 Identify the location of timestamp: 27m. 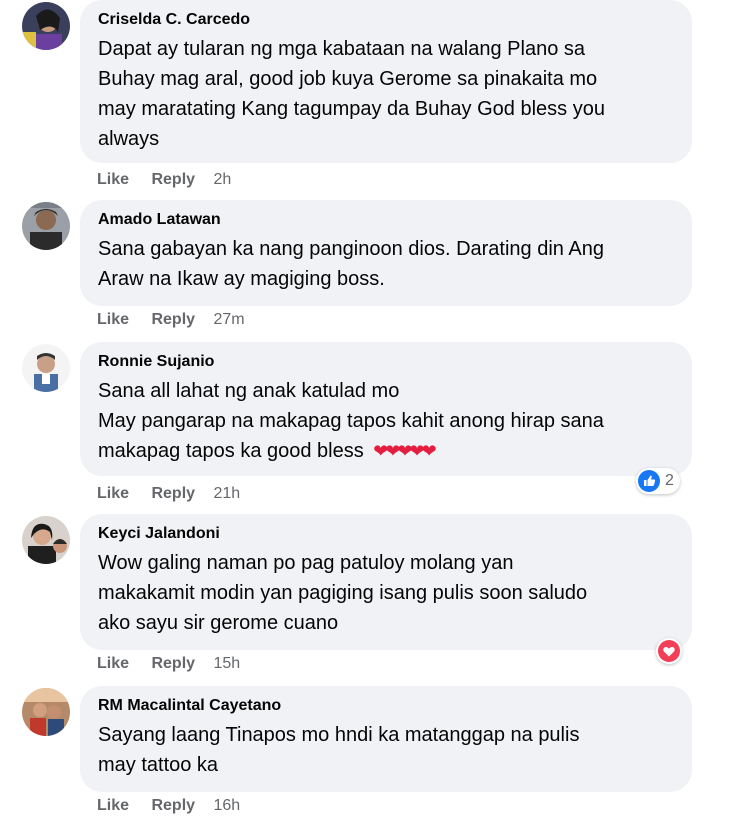
(229, 319).